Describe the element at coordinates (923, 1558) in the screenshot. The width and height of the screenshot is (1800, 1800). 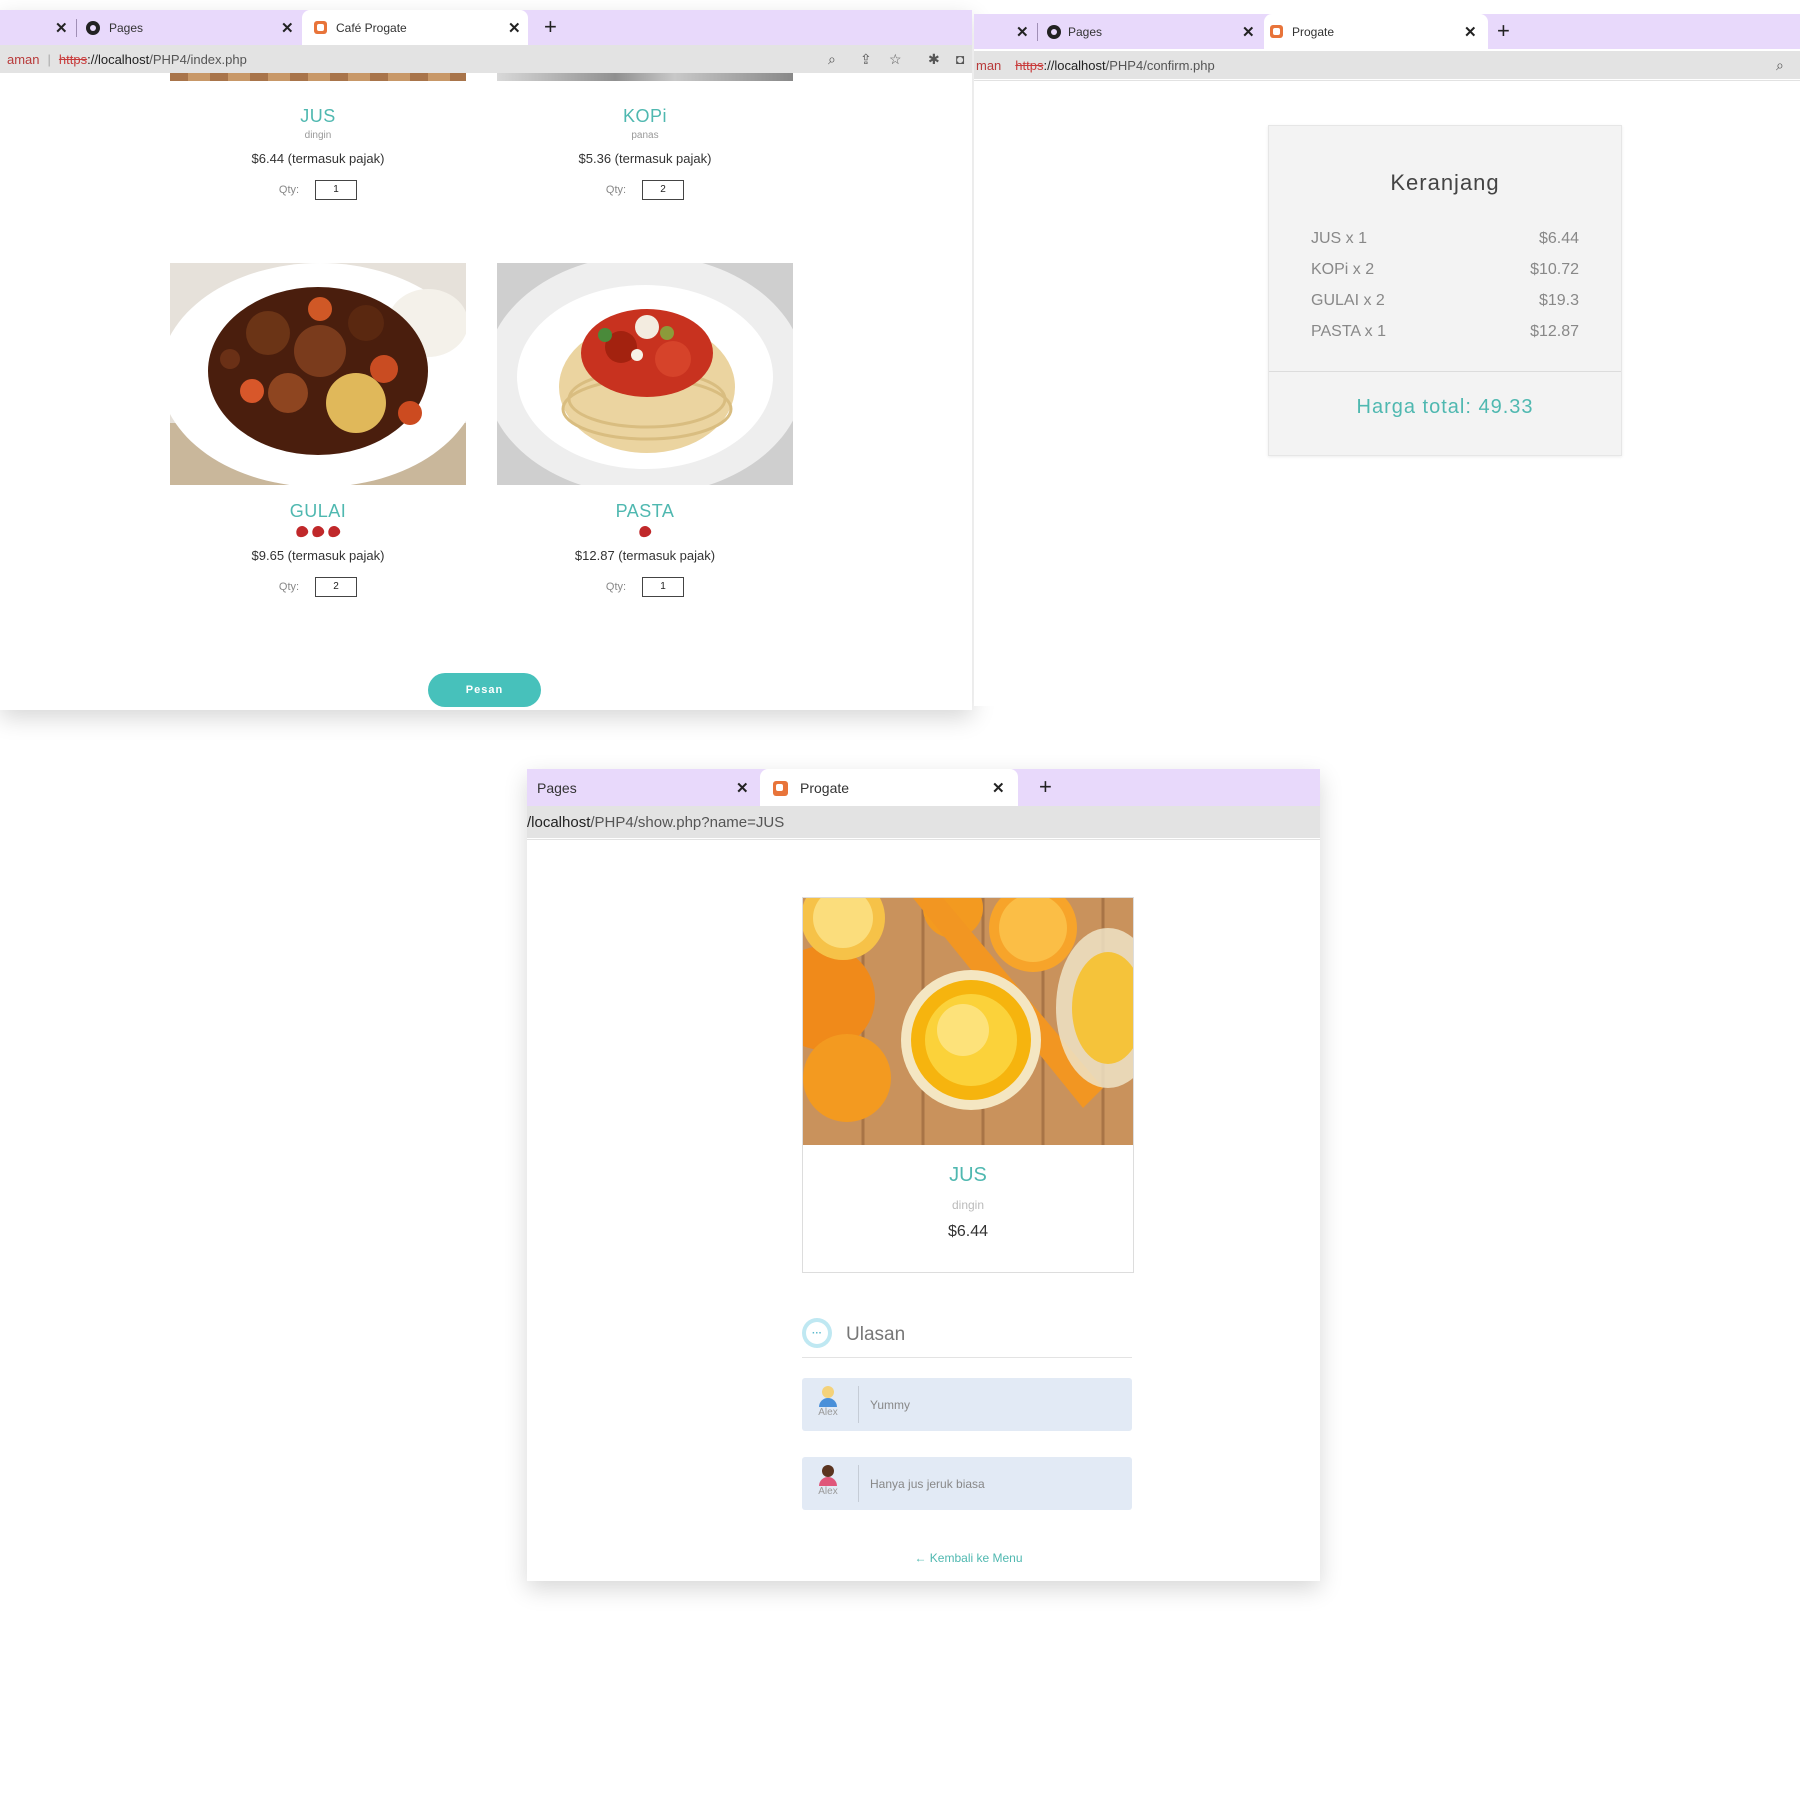
I see `back-to-menu-link: ← Kembali ke Menu` at that location.